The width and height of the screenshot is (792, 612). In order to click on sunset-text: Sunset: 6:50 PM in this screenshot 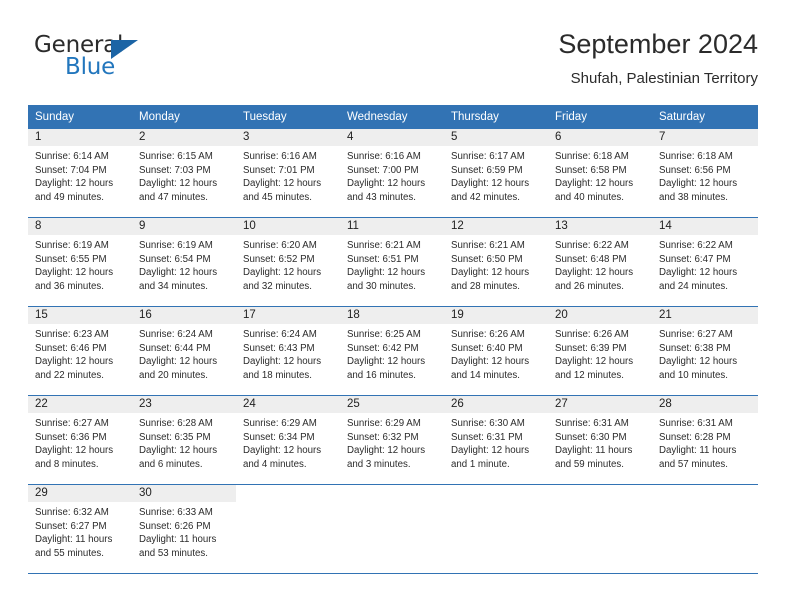, I will do `click(487, 259)`.